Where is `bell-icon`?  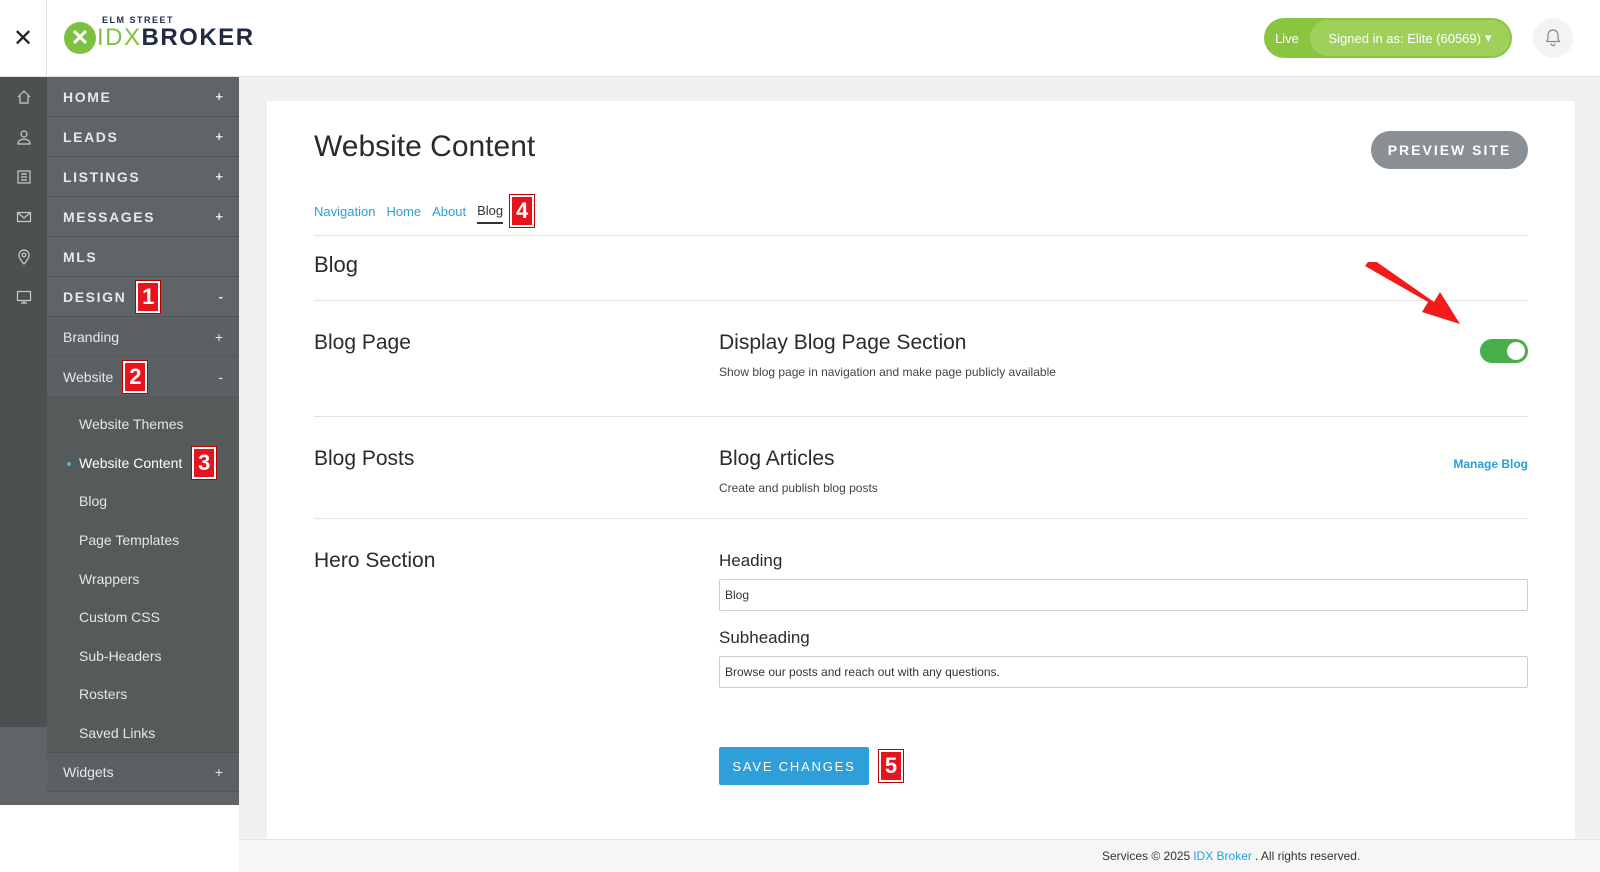
bell-icon is located at coordinates (1553, 38).